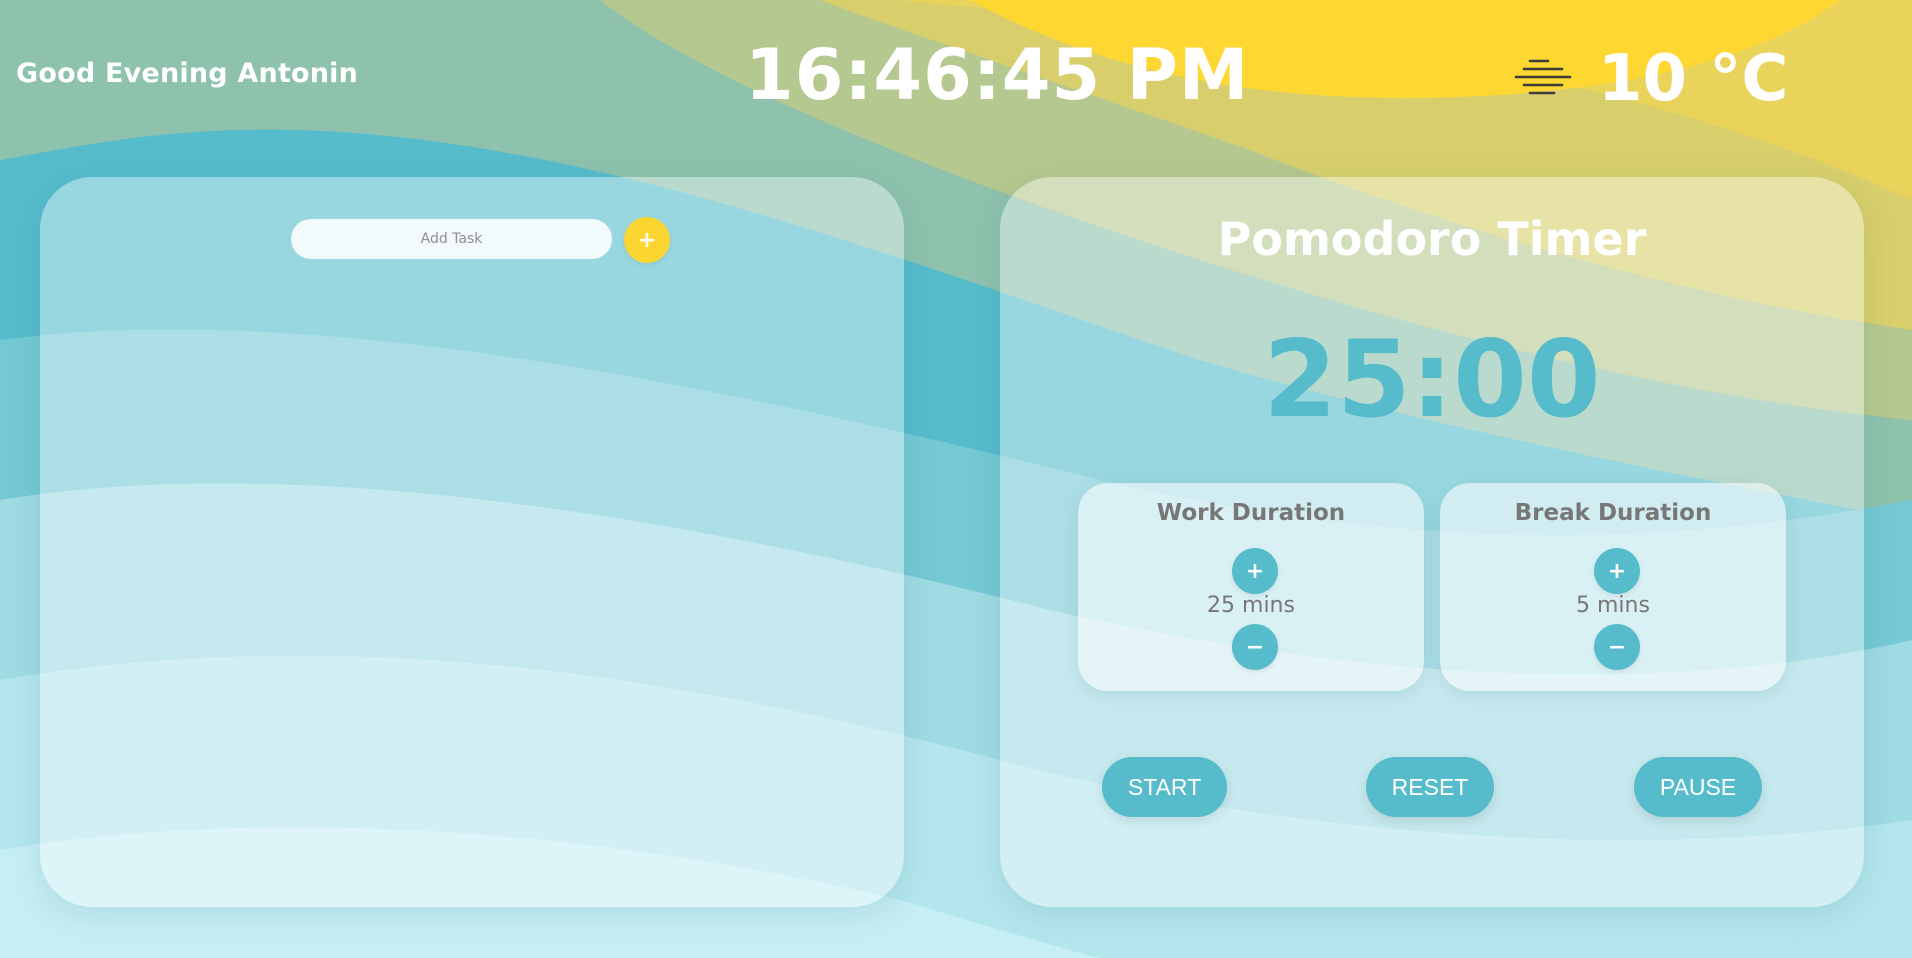  What do you see at coordinates (1613, 513) in the screenshot?
I see `break-duration-title: Break Duration` at bounding box center [1613, 513].